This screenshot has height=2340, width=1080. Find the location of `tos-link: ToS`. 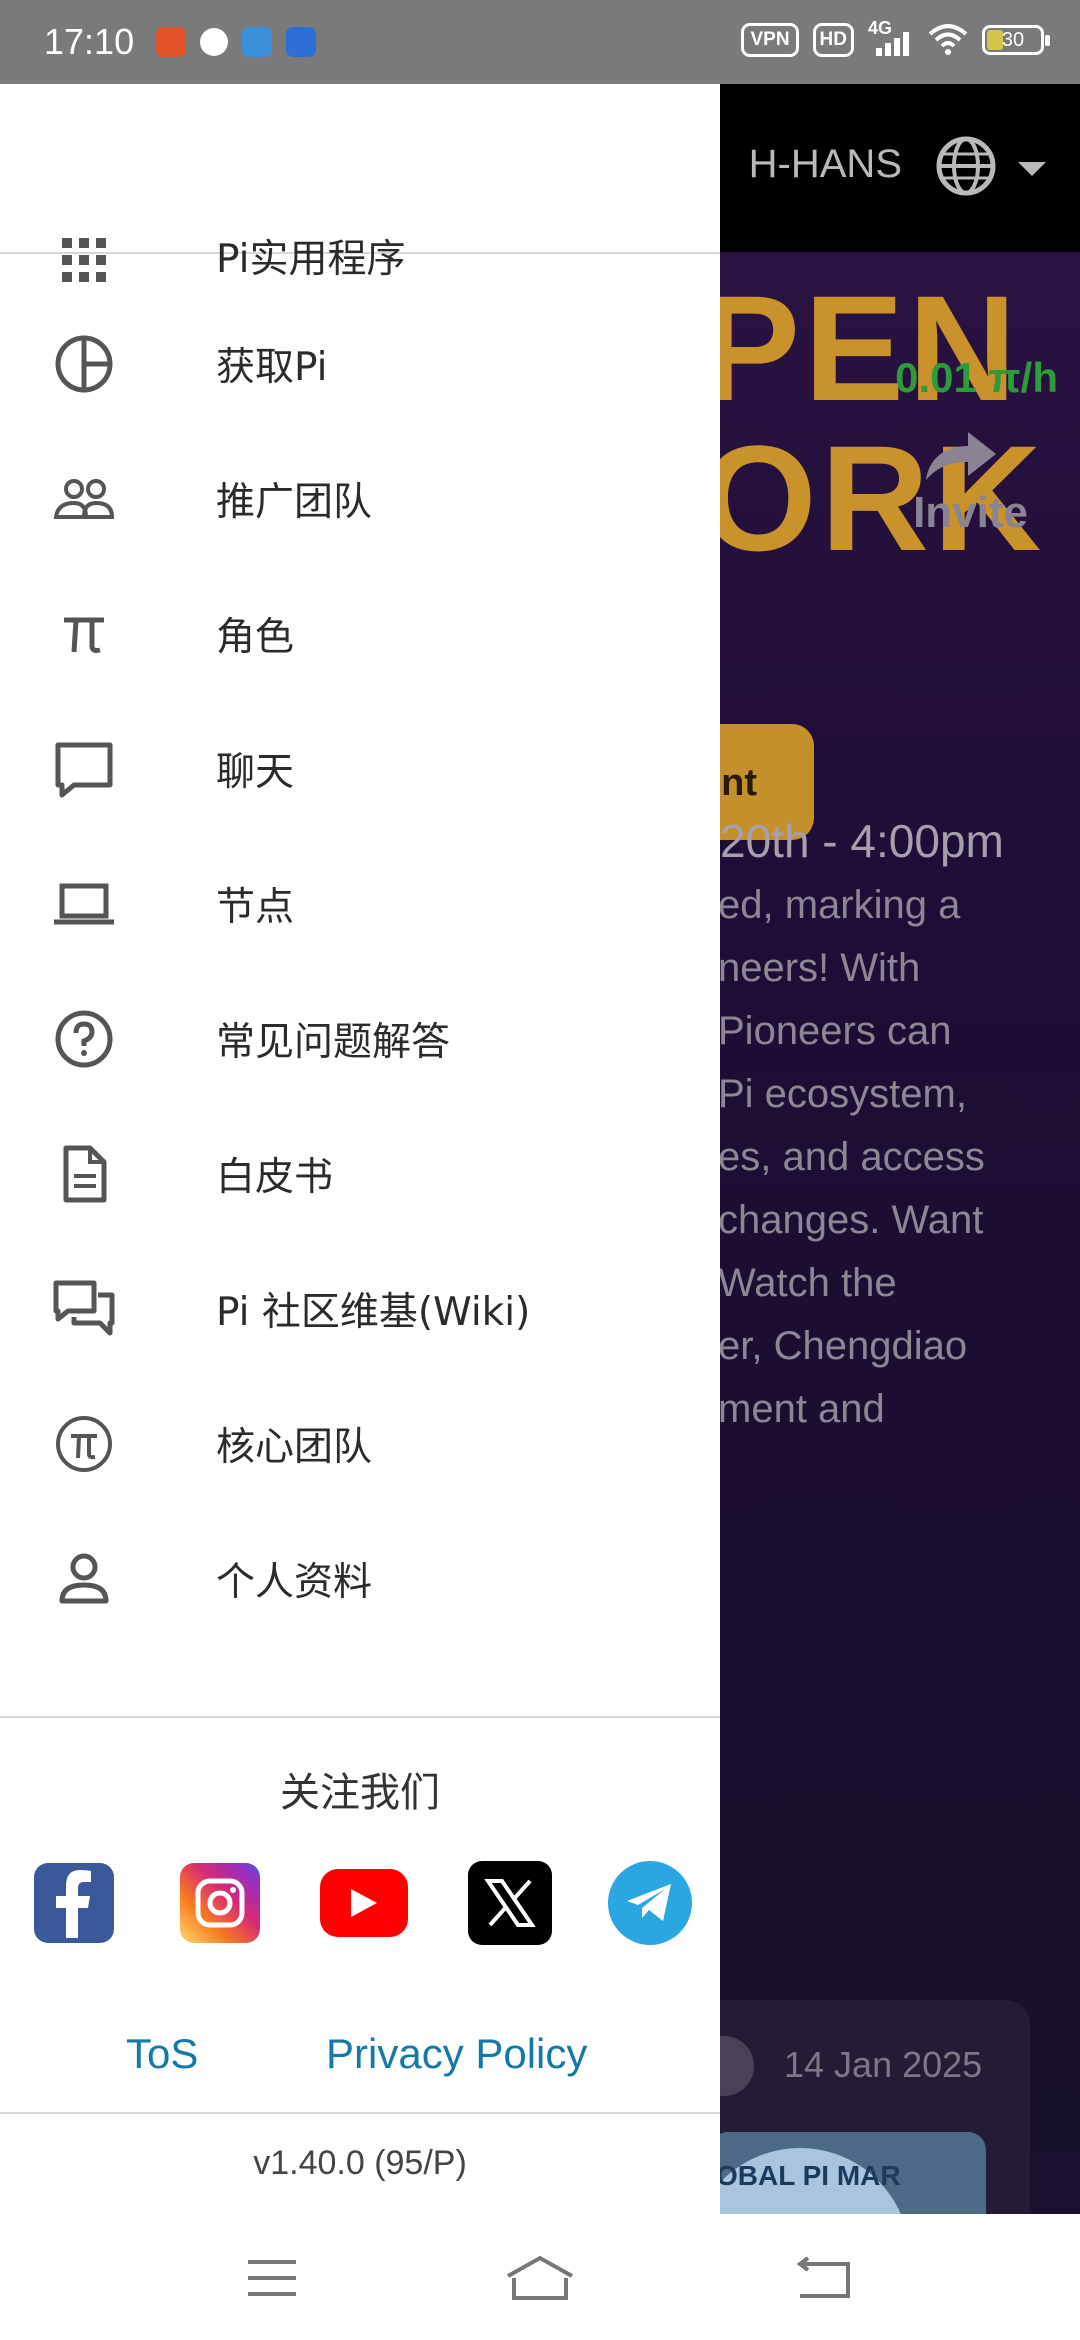

tos-link: ToS is located at coordinates (162, 2054).